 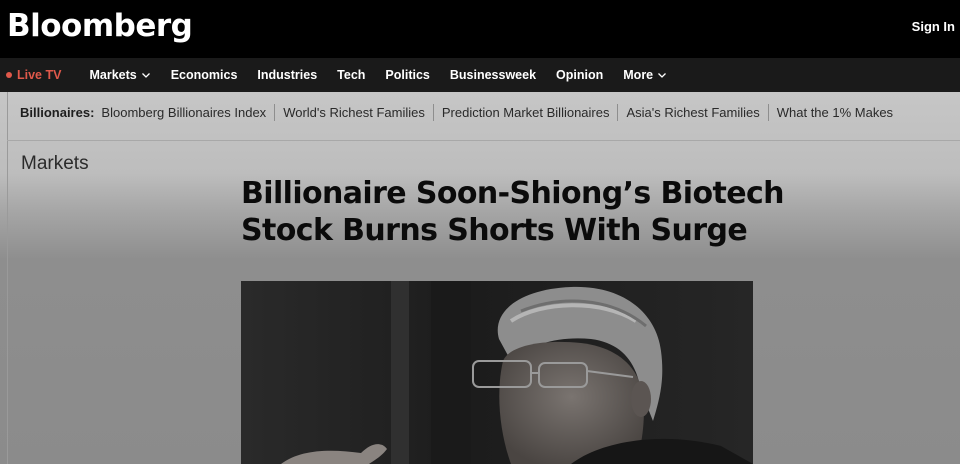 I want to click on live-tv-link: Live TV, so click(x=33, y=75).